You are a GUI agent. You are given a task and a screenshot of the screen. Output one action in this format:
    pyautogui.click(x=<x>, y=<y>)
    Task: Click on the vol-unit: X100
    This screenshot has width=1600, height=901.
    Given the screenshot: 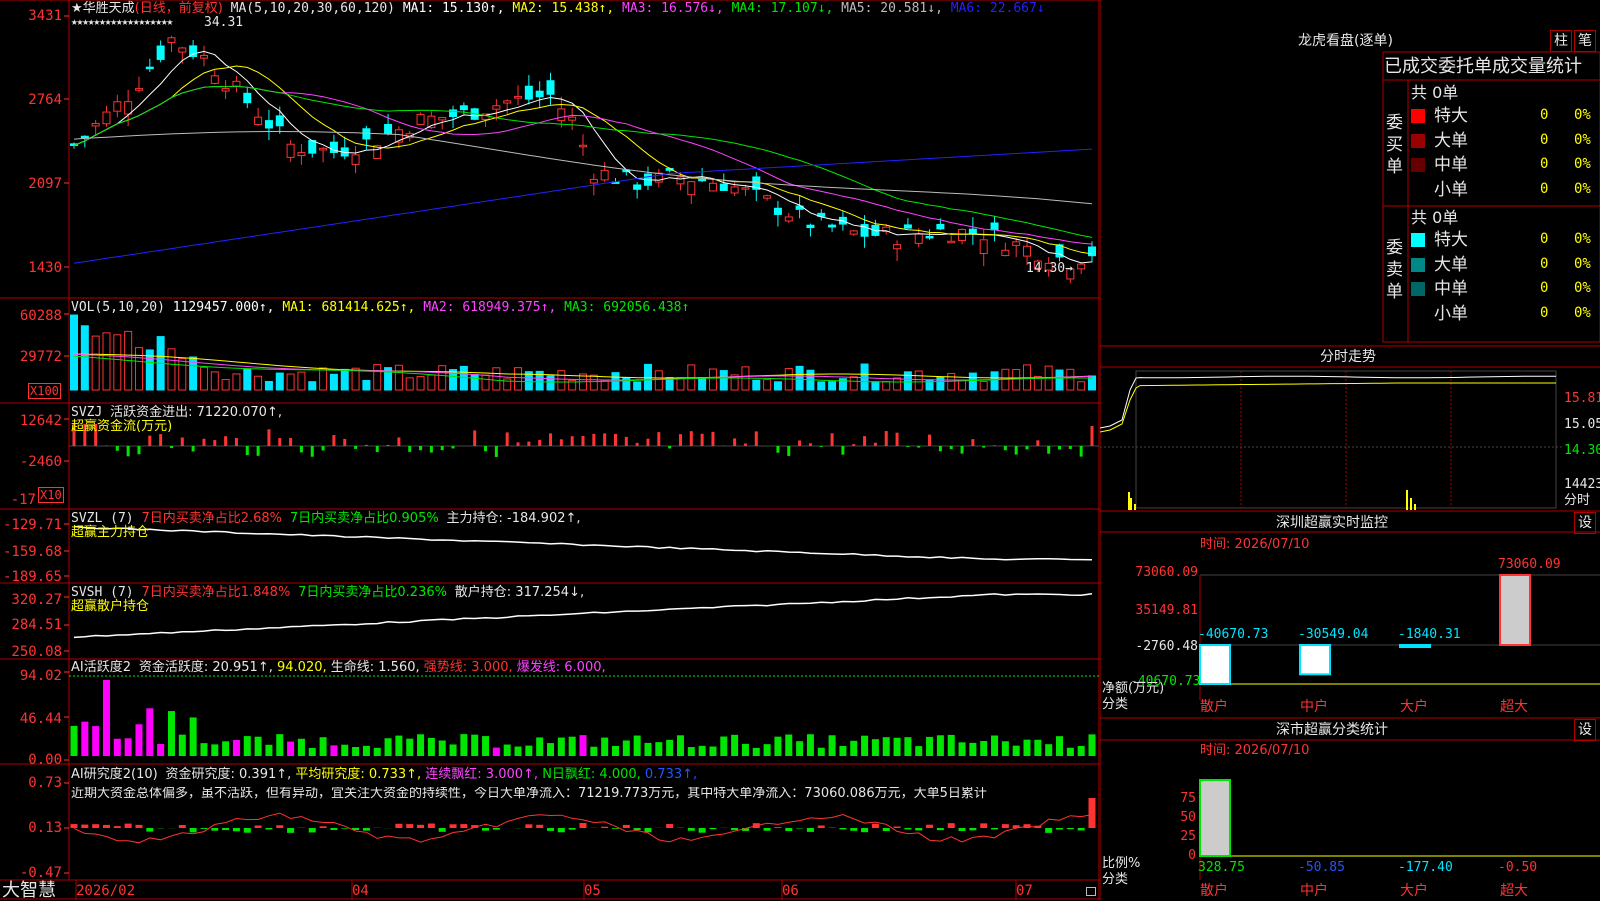 What is the action you would take?
    pyautogui.click(x=44, y=391)
    